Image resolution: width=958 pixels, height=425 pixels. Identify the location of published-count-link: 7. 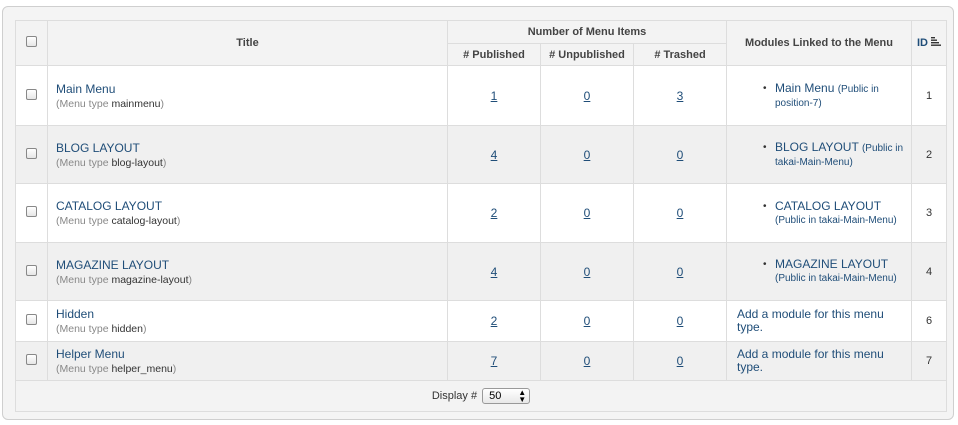
(494, 361).